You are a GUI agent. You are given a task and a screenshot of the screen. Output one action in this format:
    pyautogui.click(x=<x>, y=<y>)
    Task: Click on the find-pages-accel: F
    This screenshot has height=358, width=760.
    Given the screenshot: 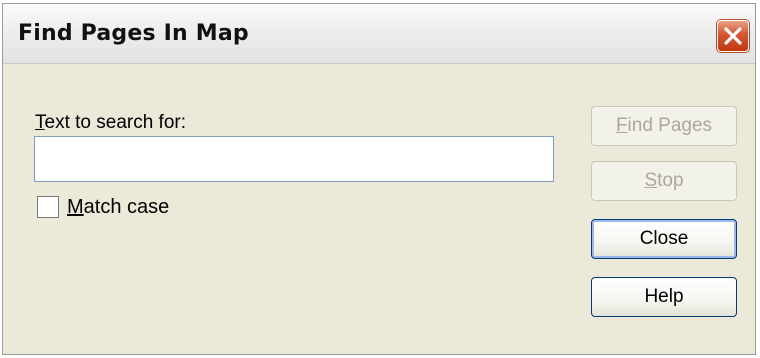 What is the action you would take?
    pyautogui.click(x=621, y=125)
    